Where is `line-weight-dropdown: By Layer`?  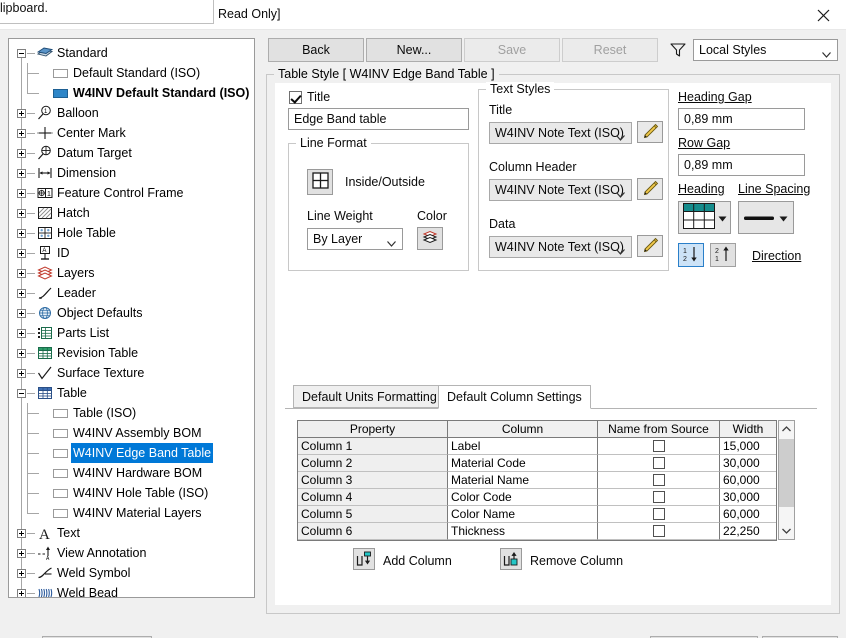
line-weight-dropdown: By Layer is located at coordinates (355, 239).